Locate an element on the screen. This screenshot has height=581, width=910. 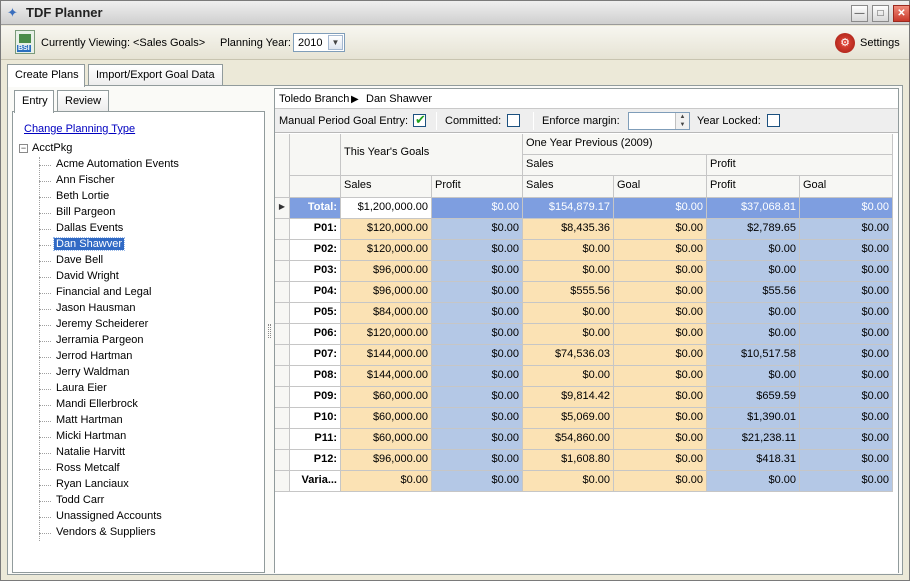
change-planning-type-link: Change Planning Type is located at coordinates (79, 129).